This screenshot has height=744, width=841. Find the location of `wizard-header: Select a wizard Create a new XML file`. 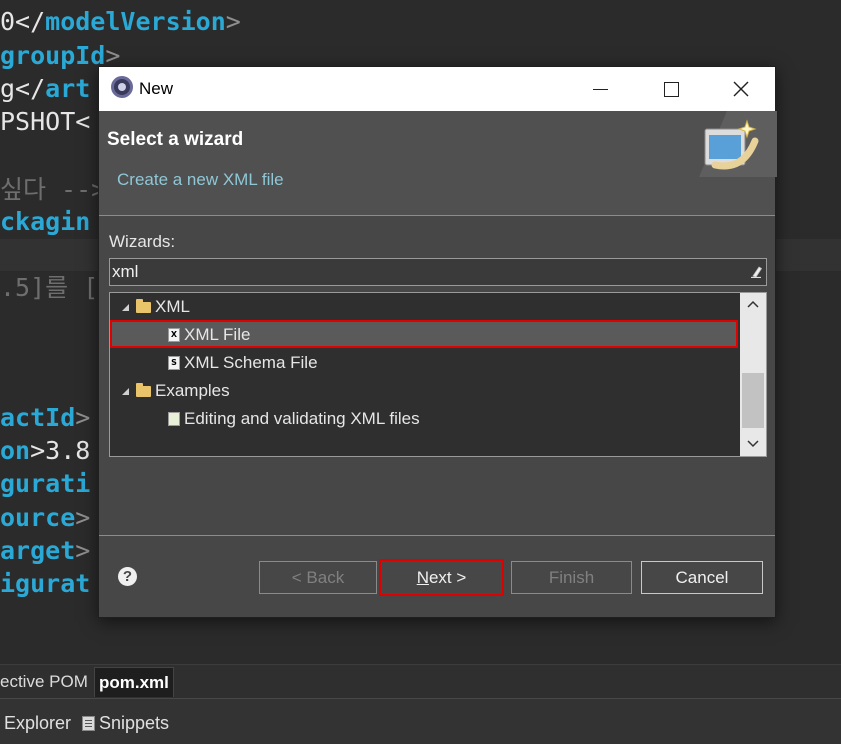

wizard-header: Select a wizard Create a new XML file is located at coordinates (438, 163).